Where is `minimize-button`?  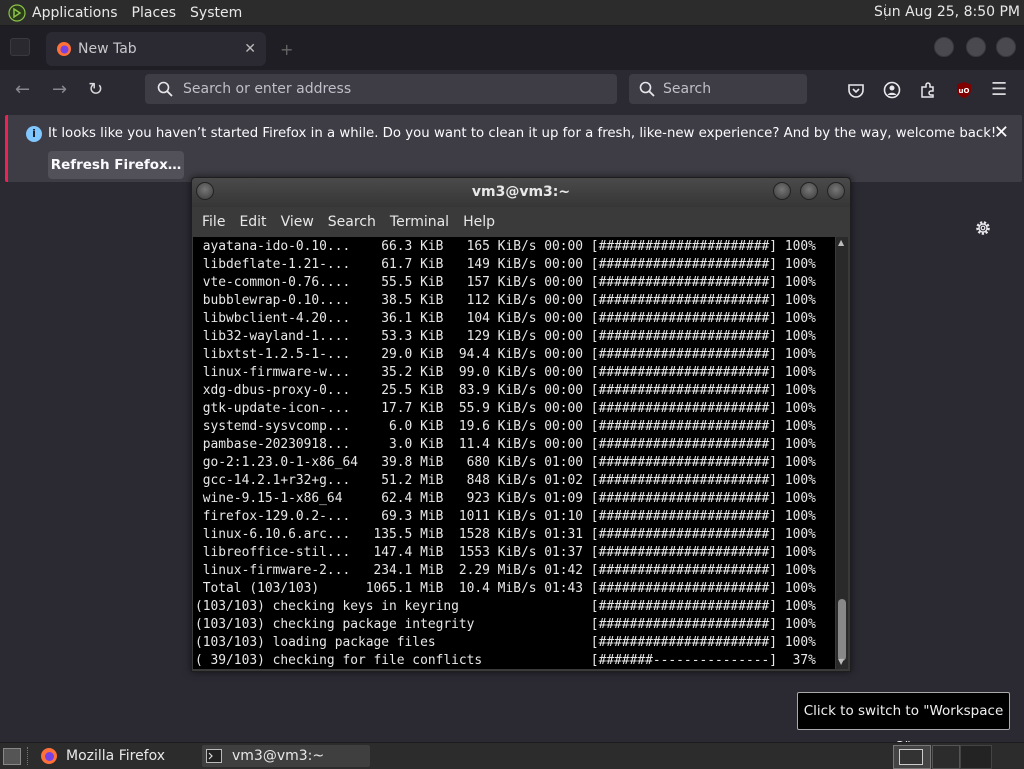 minimize-button is located at coordinates (944, 47).